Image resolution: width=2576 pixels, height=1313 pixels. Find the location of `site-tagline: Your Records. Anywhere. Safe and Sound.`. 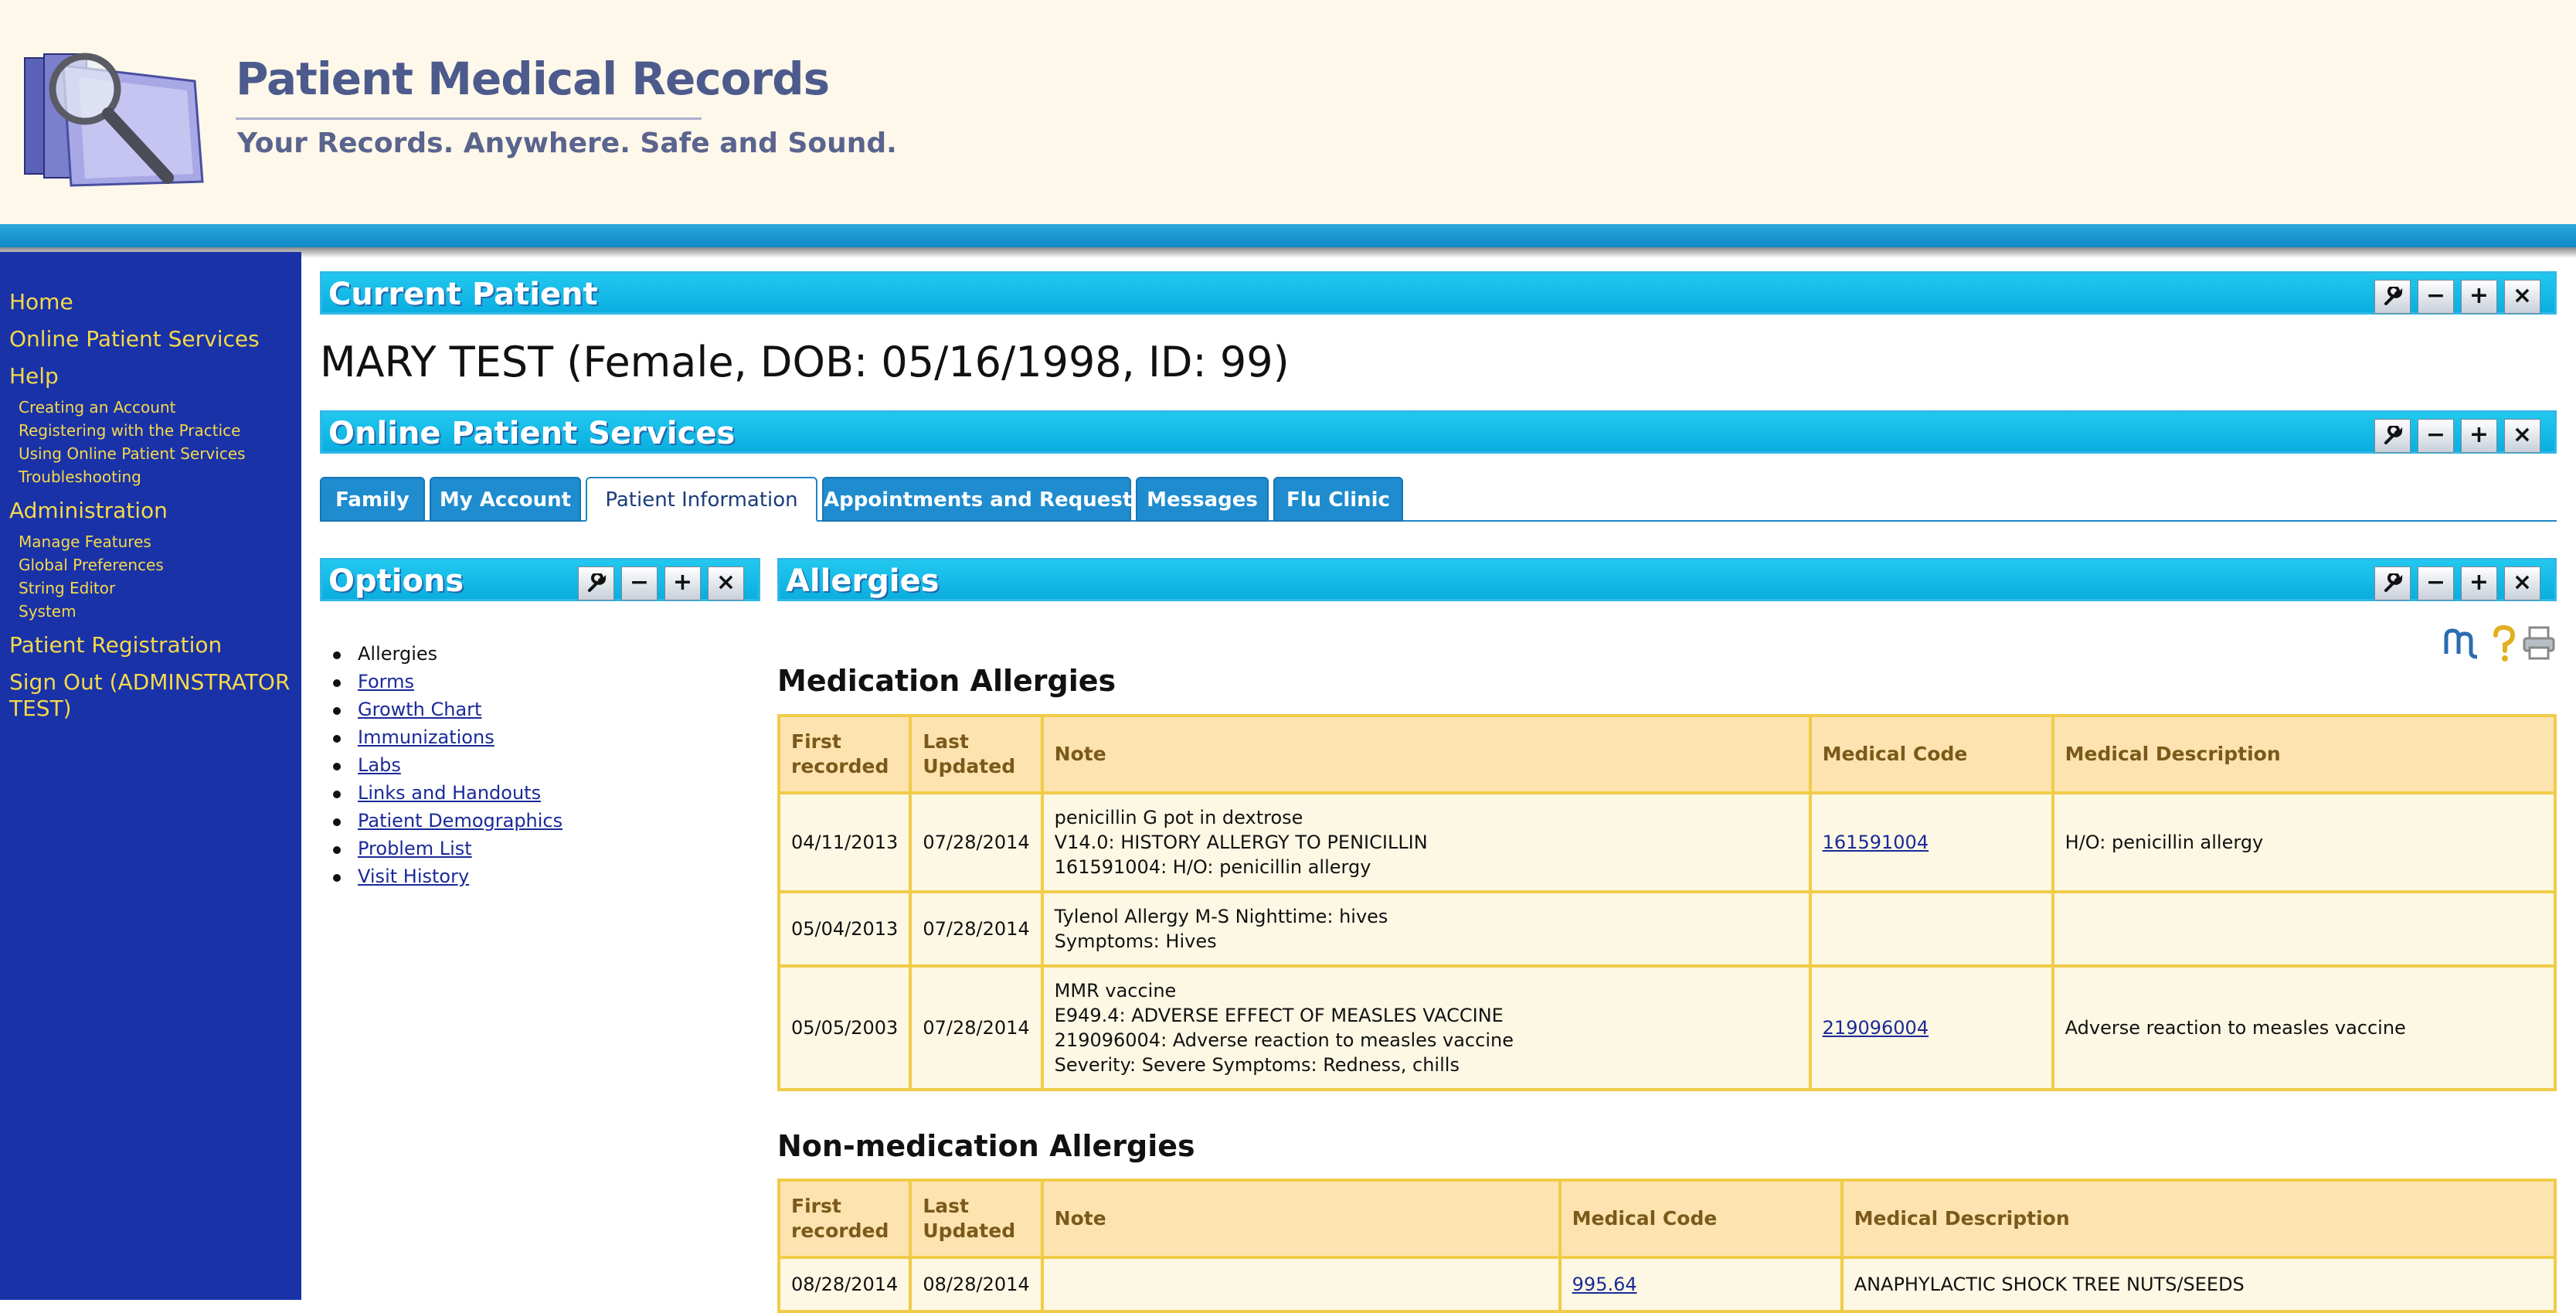

site-tagline: Your Records. Anywhere. Safe and Sound. is located at coordinates (567, 143).